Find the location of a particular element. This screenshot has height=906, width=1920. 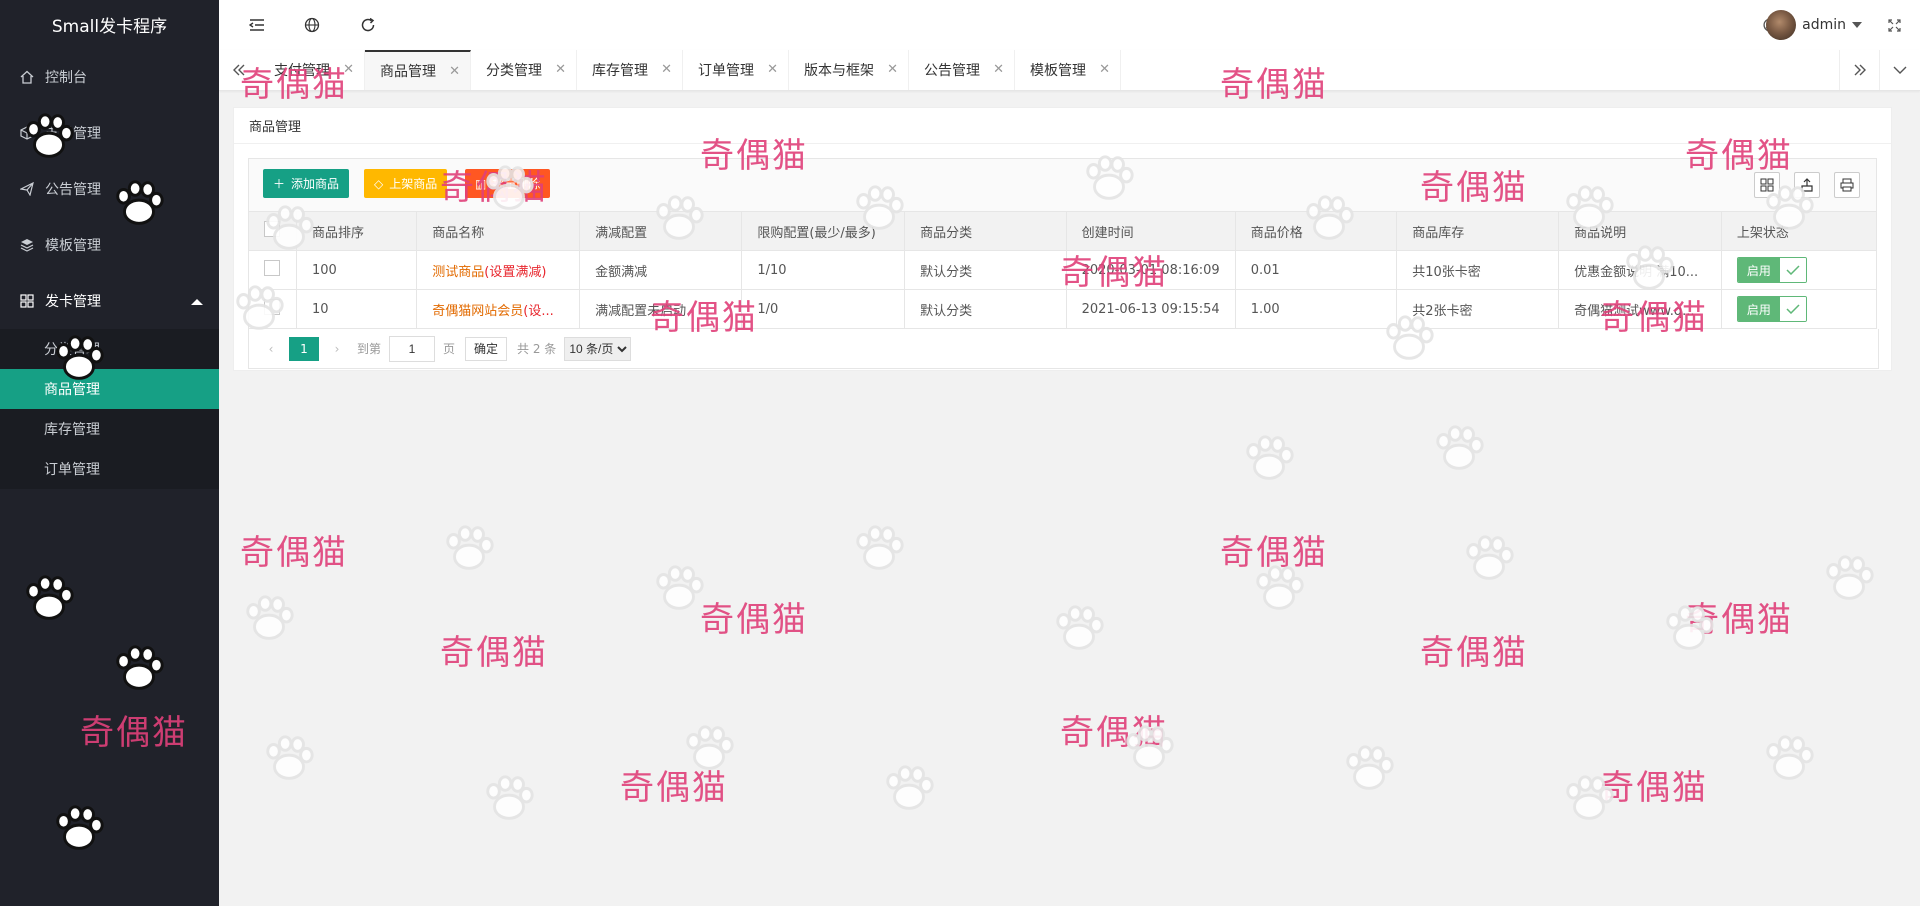

tab-payment: 支付管理 ✕ is located at coordinates (312, 70).